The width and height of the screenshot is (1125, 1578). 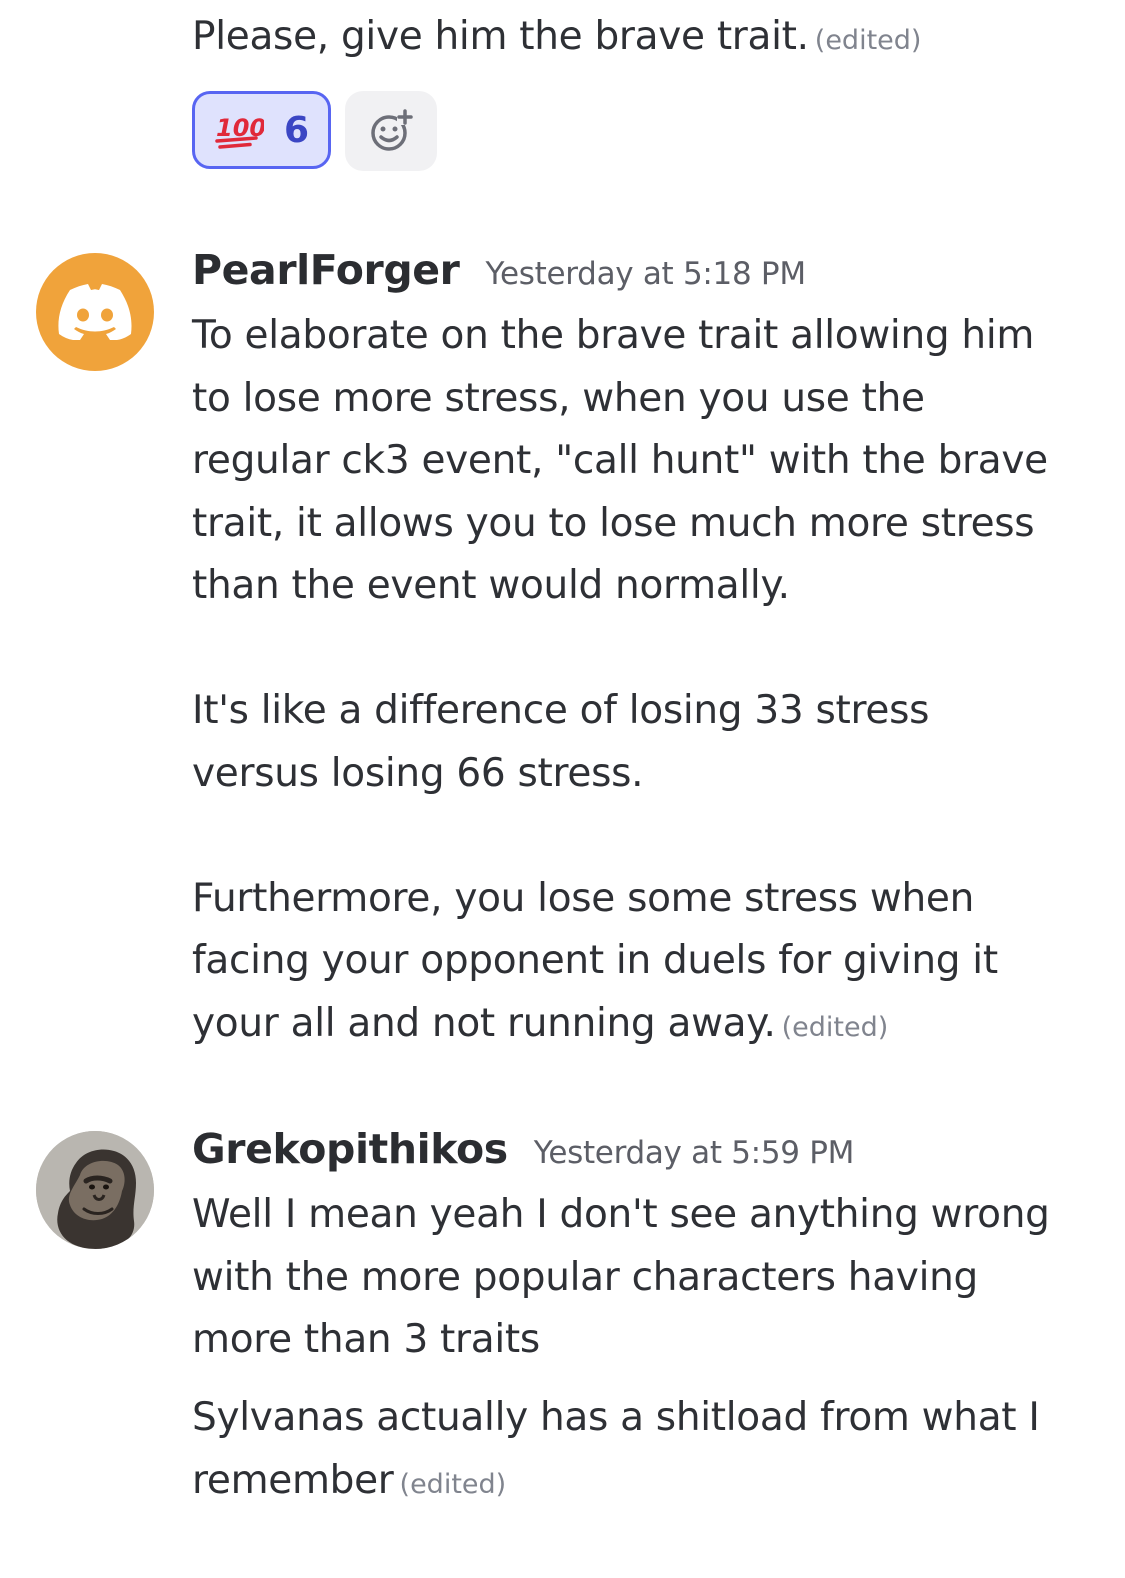 I want to click on reaction-hundred-points: 100 6, so click(x=261, y=130).